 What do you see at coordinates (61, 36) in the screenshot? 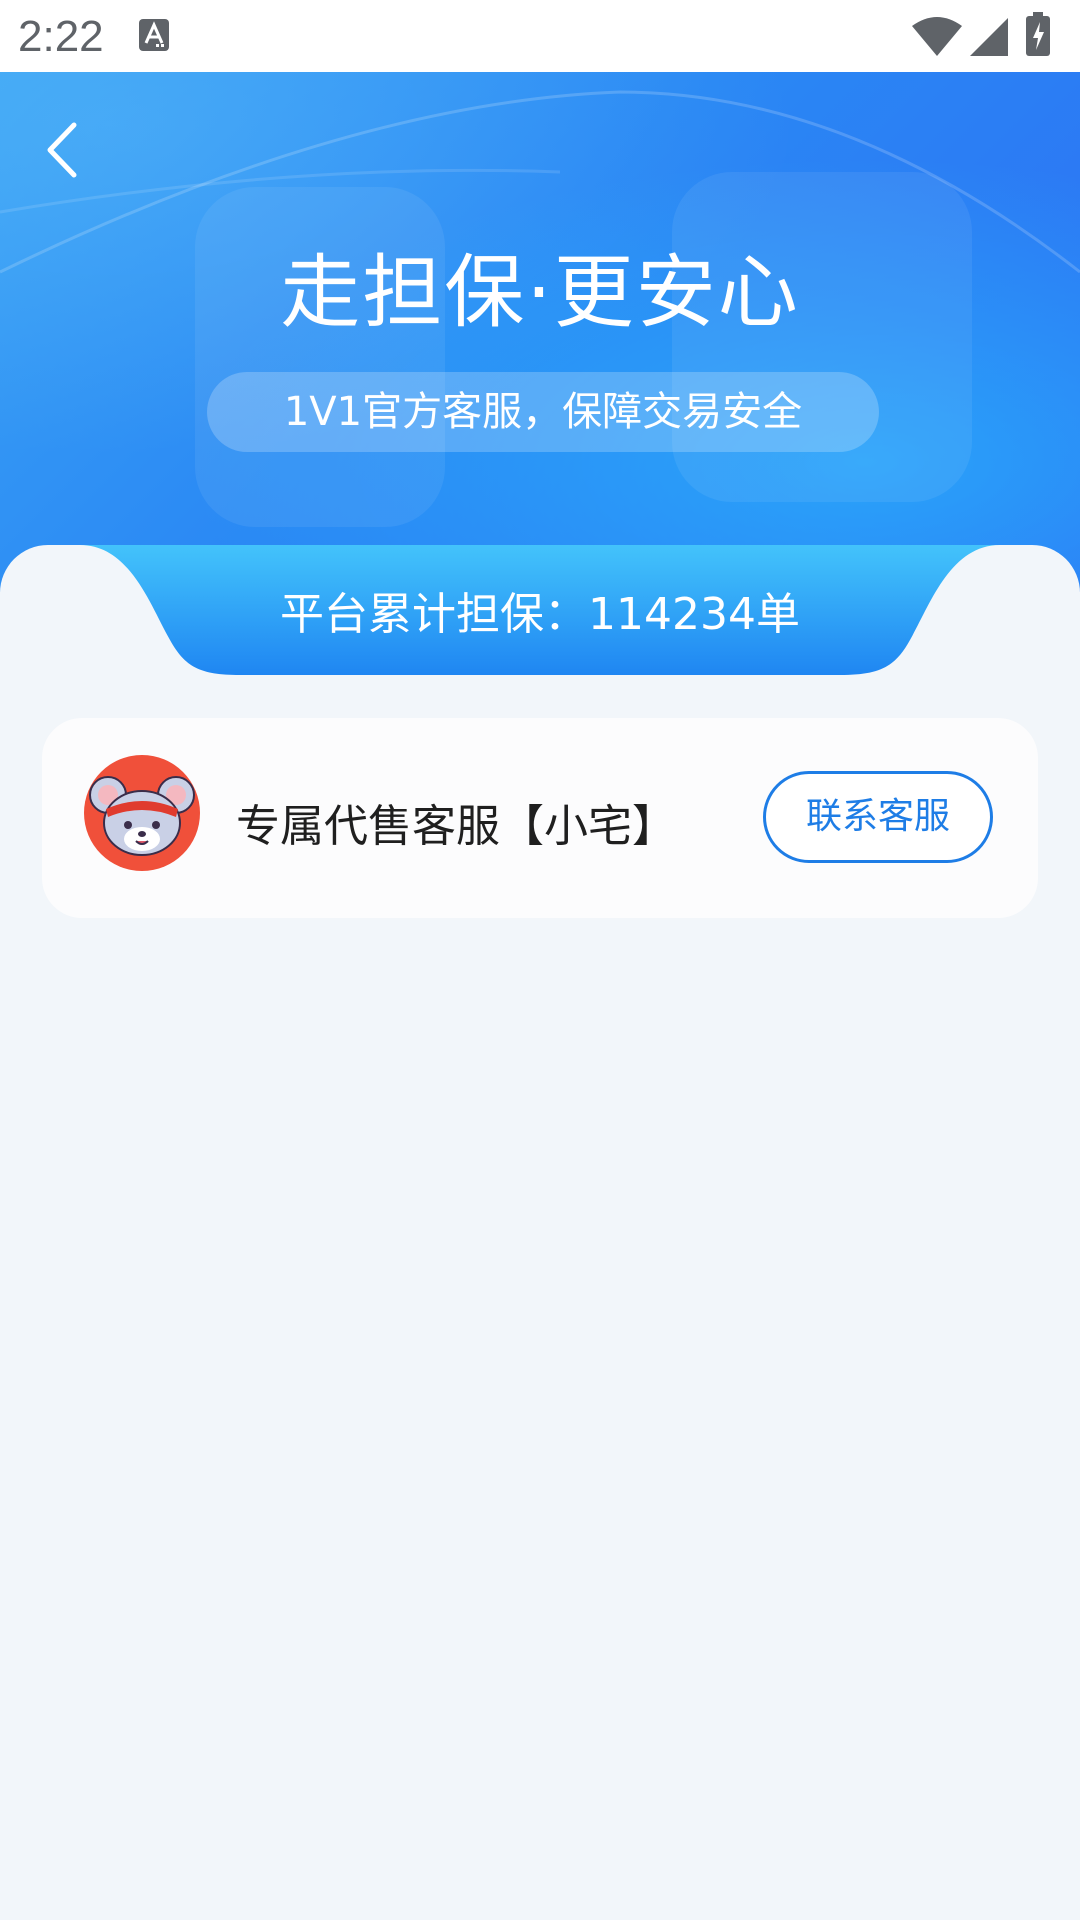
I see `status-time: 2:22` at bounding box center [61, 36].